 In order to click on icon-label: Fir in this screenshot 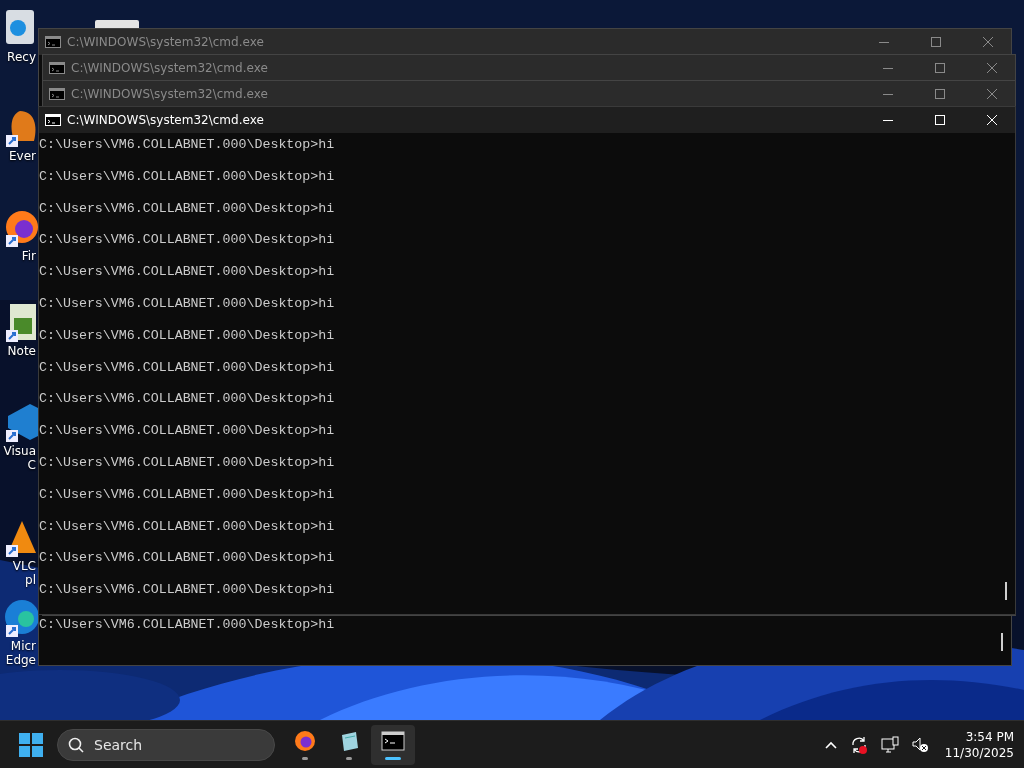, I will do `click(28, 256)`.